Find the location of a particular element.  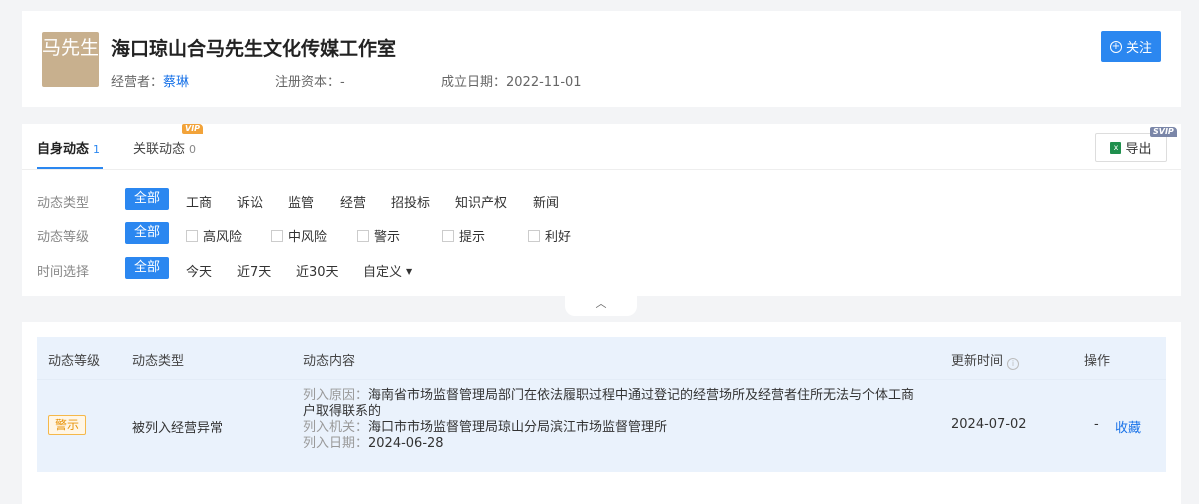

operator-label: 经营者： is located at coordinates (137, 82).